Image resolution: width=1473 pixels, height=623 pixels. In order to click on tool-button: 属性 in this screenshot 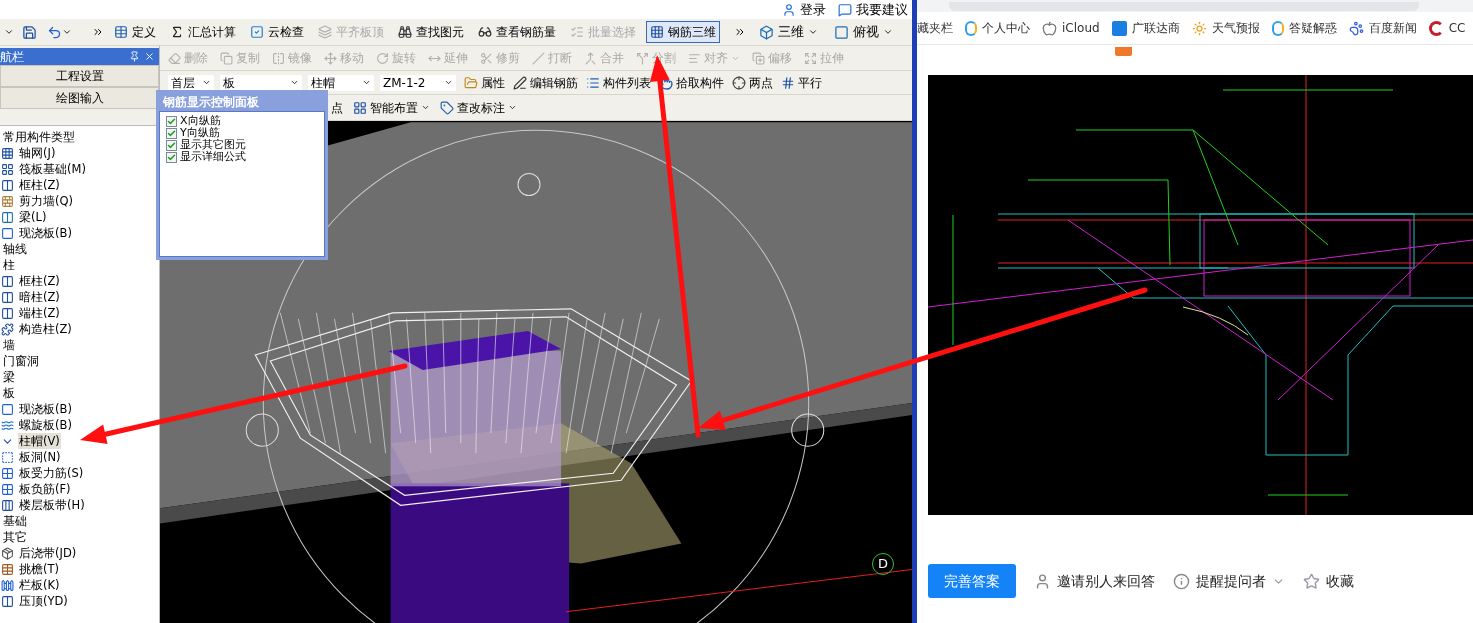, I will do `click(484, 82)`.